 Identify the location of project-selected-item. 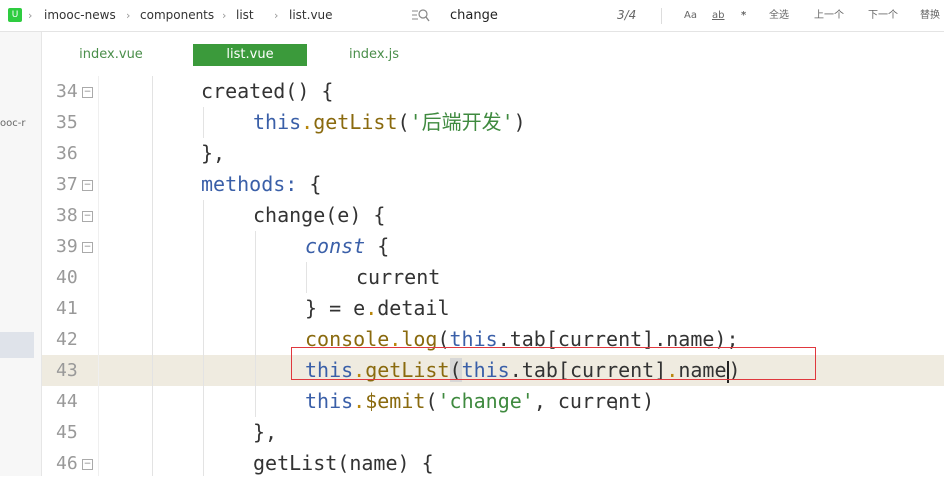
(17, 345).